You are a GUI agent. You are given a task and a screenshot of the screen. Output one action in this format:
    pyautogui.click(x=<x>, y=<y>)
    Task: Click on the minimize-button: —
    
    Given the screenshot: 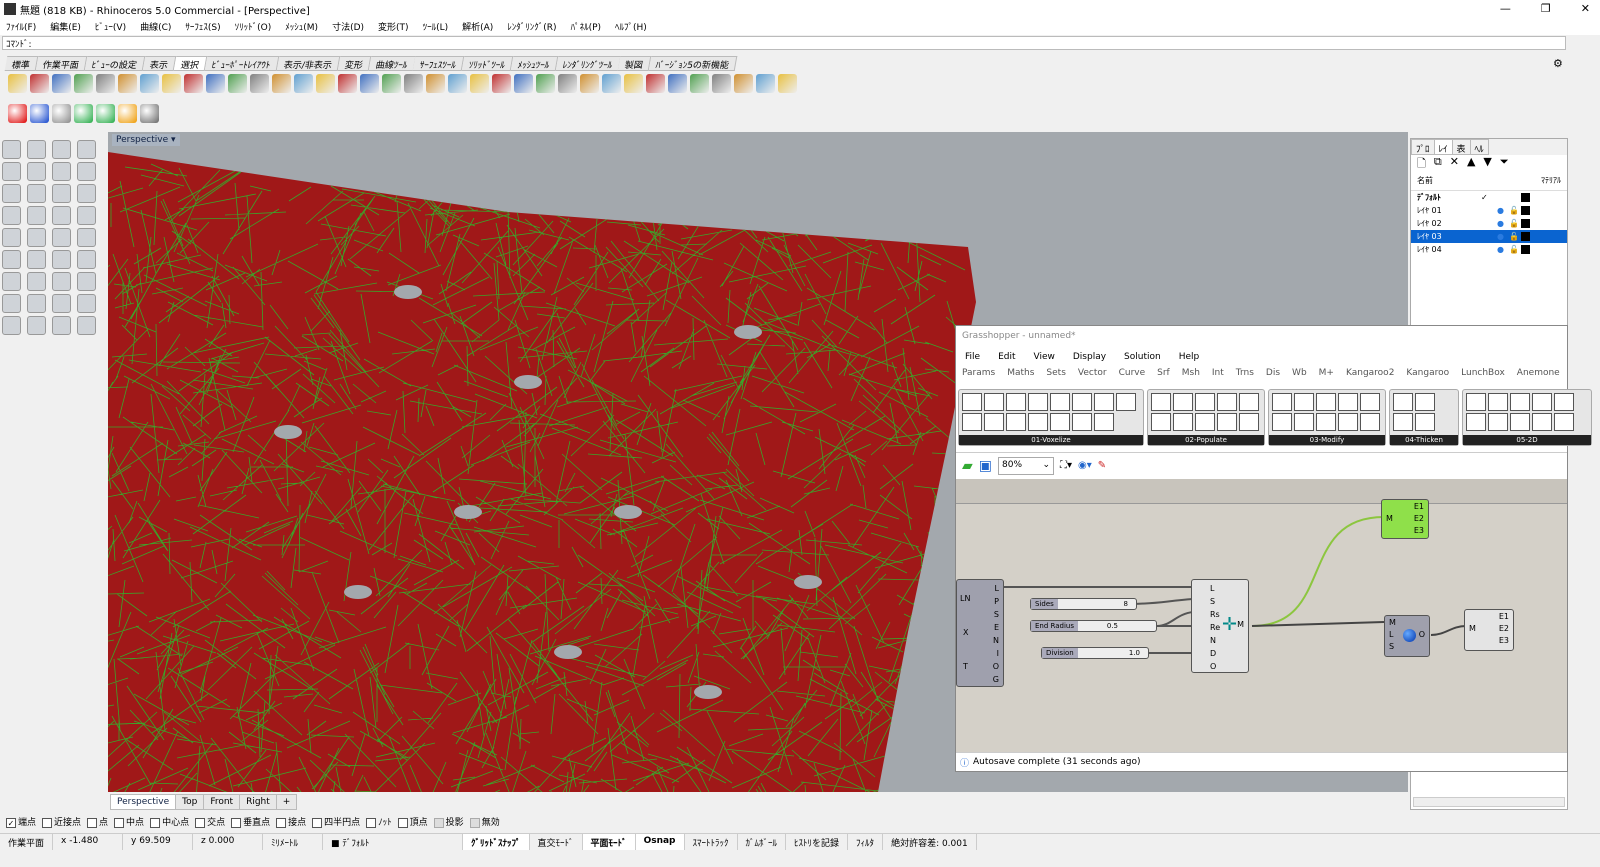 What is the action you would take?
    pyautogui.click(x=1505, y=8)
    